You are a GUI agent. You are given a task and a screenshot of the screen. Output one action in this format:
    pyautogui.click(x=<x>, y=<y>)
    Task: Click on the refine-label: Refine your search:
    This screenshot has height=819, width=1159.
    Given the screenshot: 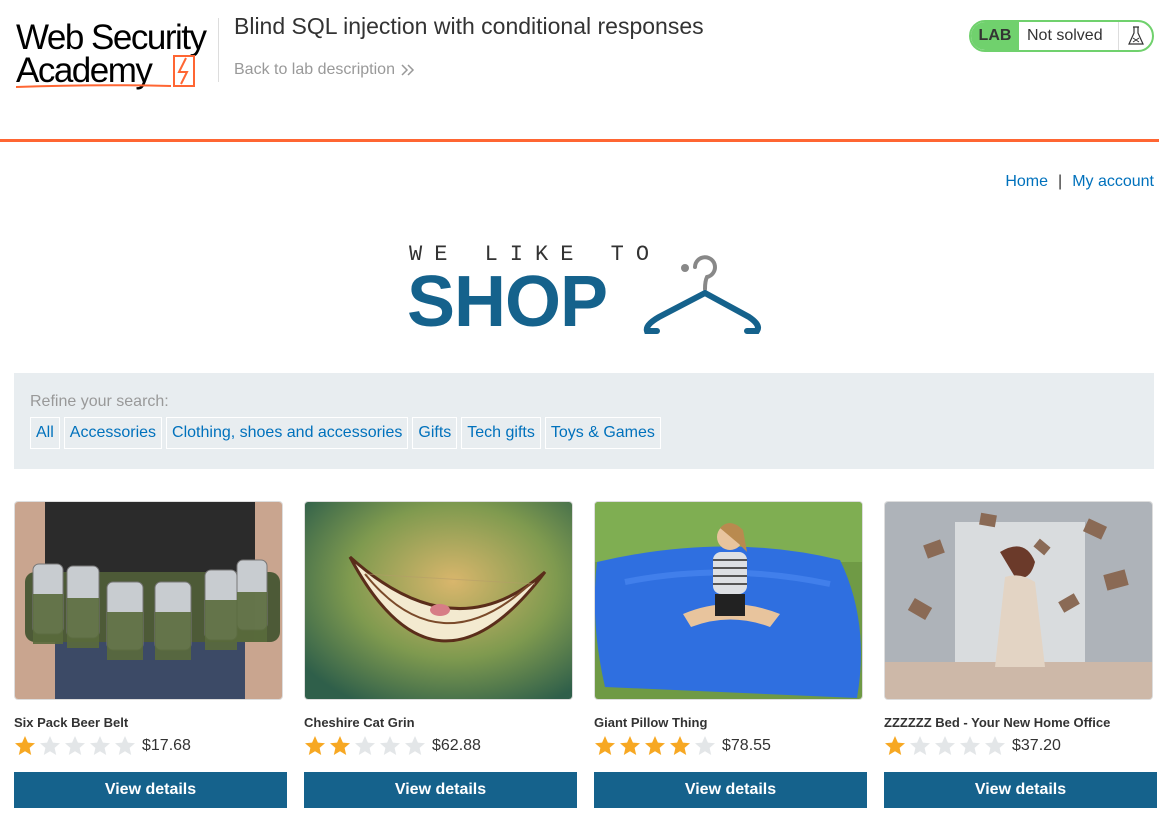 What is the action you would take?
    pyautogui.click(x=99, y=401)
    